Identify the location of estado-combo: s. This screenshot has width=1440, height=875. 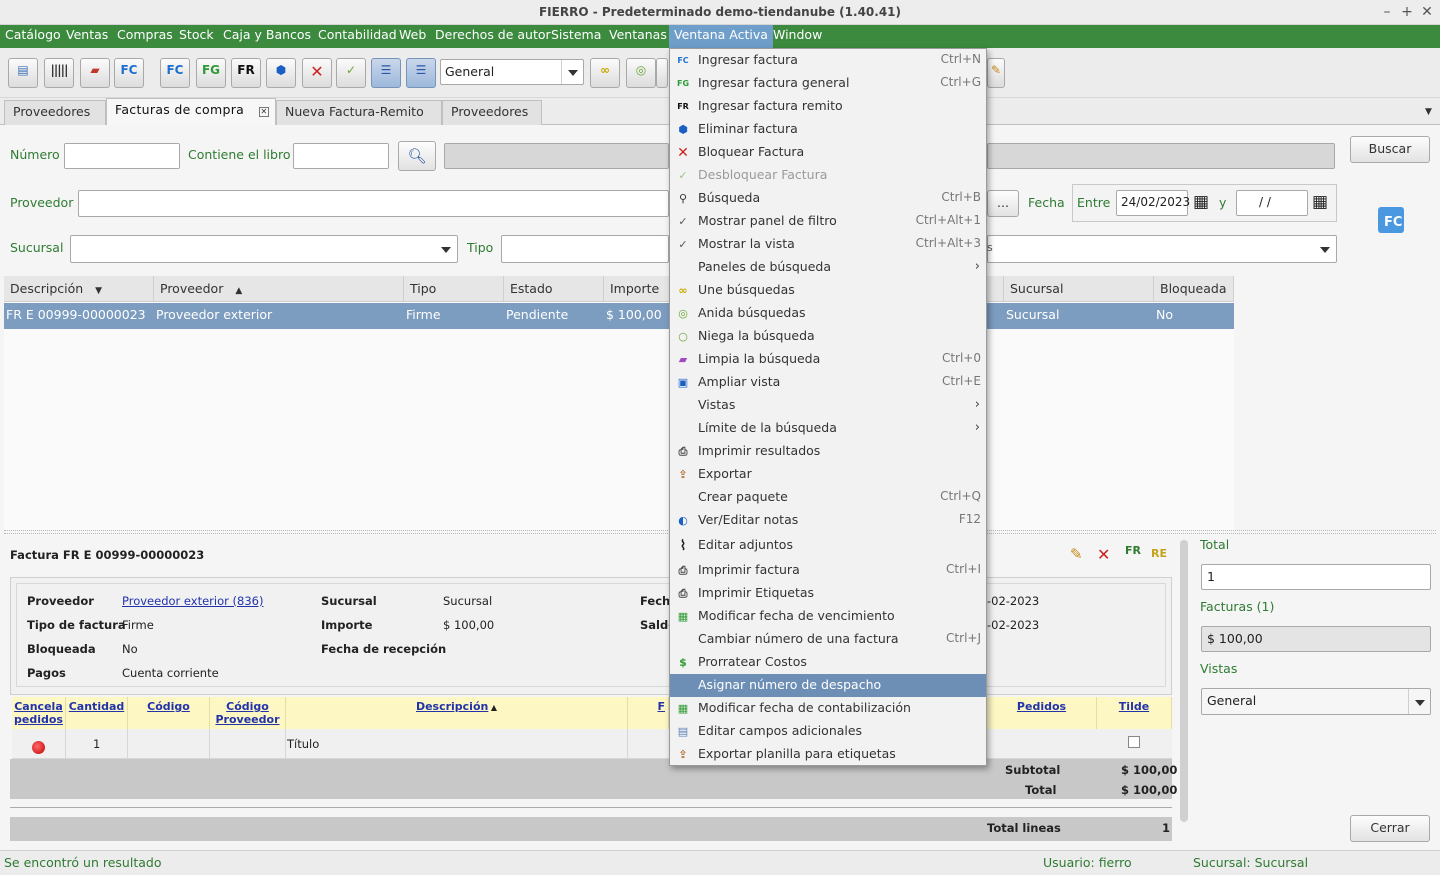
(1162, 249).